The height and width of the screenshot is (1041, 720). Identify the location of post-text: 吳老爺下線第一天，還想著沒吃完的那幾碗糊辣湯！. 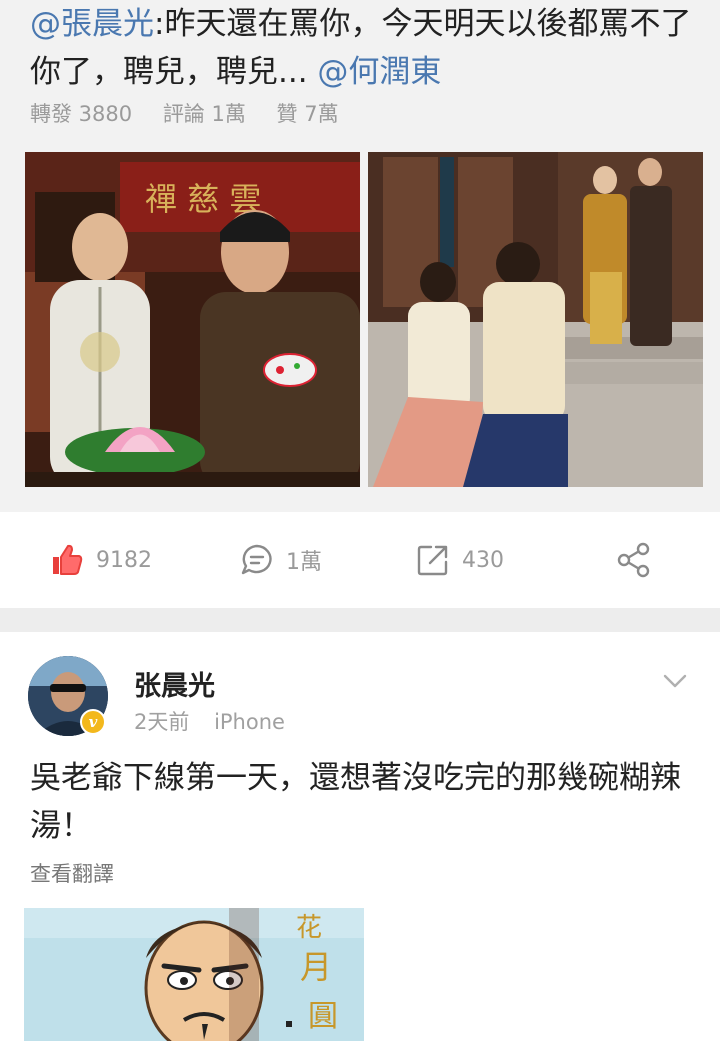
(355, 802).